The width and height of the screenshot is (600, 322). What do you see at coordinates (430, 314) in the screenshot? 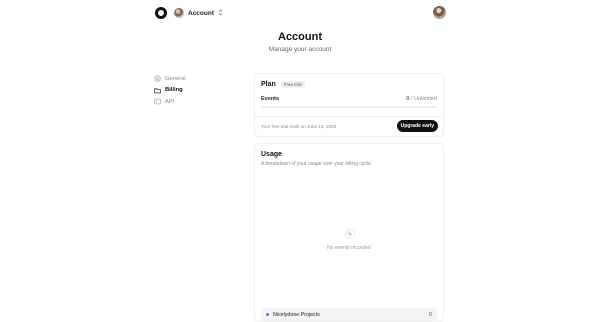
I see `project-event-count: 0` at bounding box center [430, 314].